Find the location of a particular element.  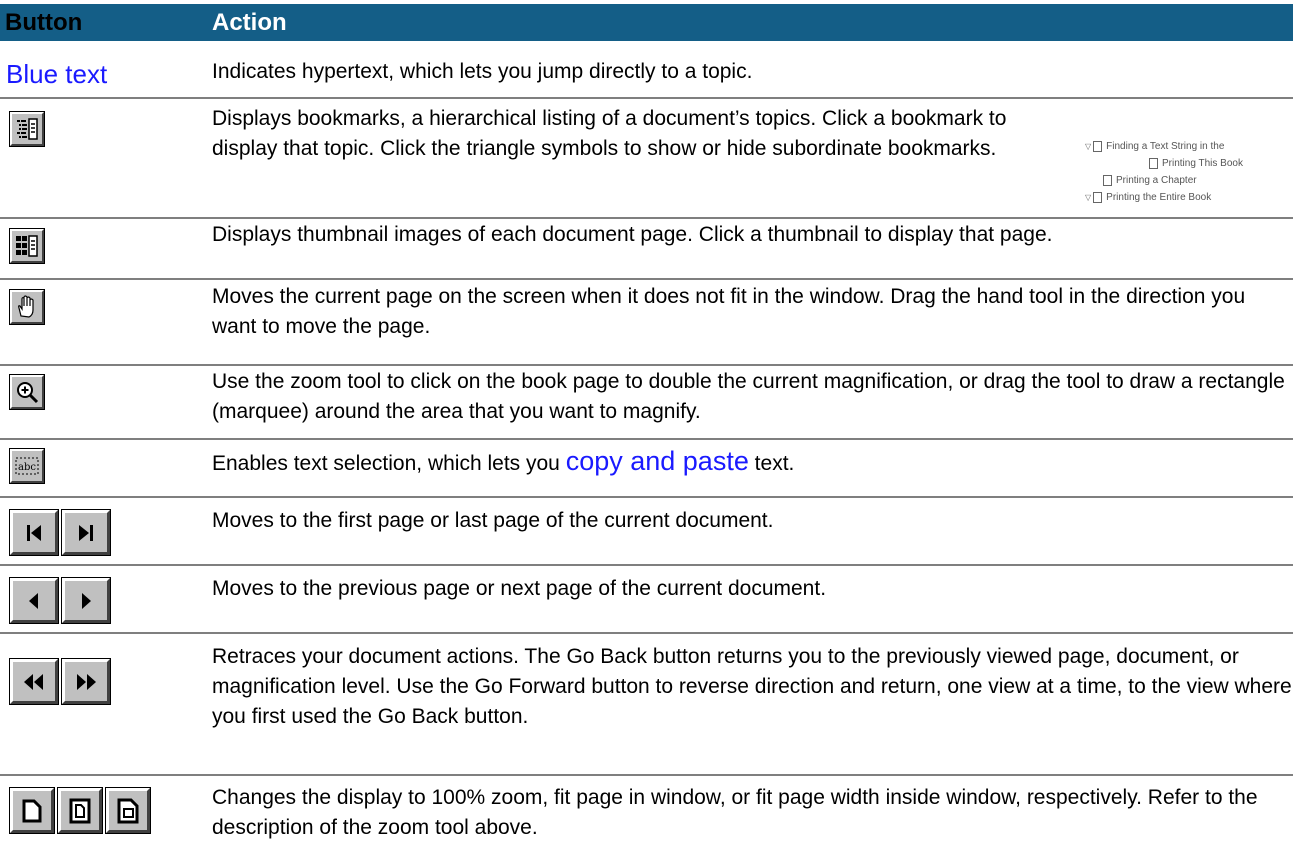

header-button-column: Button is located at coordinates (102, 22).